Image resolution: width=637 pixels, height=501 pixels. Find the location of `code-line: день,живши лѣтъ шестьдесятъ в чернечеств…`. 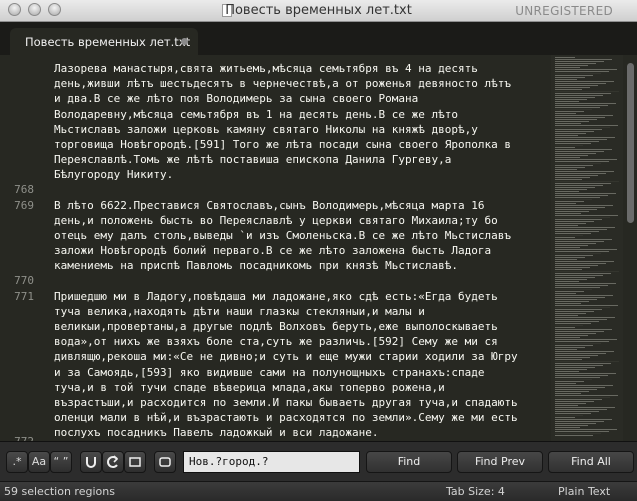

code-line: день,живши лѣтъ шестьдесятъ в чернечеств… is located at coordinates (282, 84).